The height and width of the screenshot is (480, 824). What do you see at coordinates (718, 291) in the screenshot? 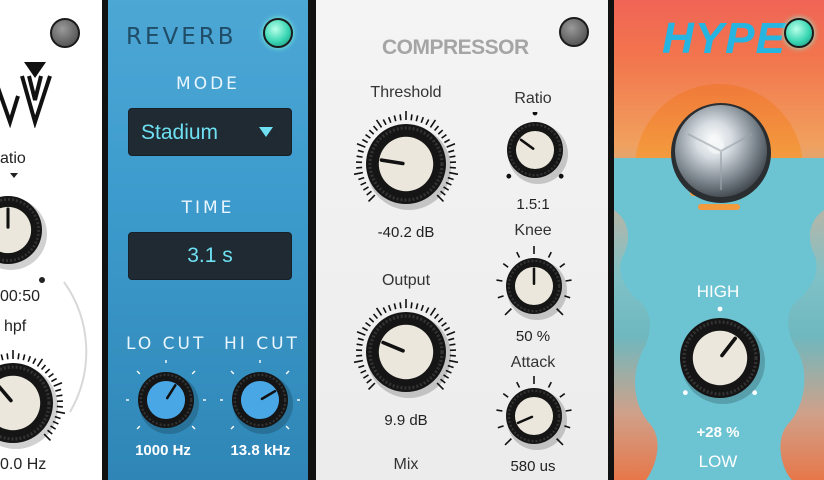
I see `high-label: HIGH` at bounding box center [718, 291].